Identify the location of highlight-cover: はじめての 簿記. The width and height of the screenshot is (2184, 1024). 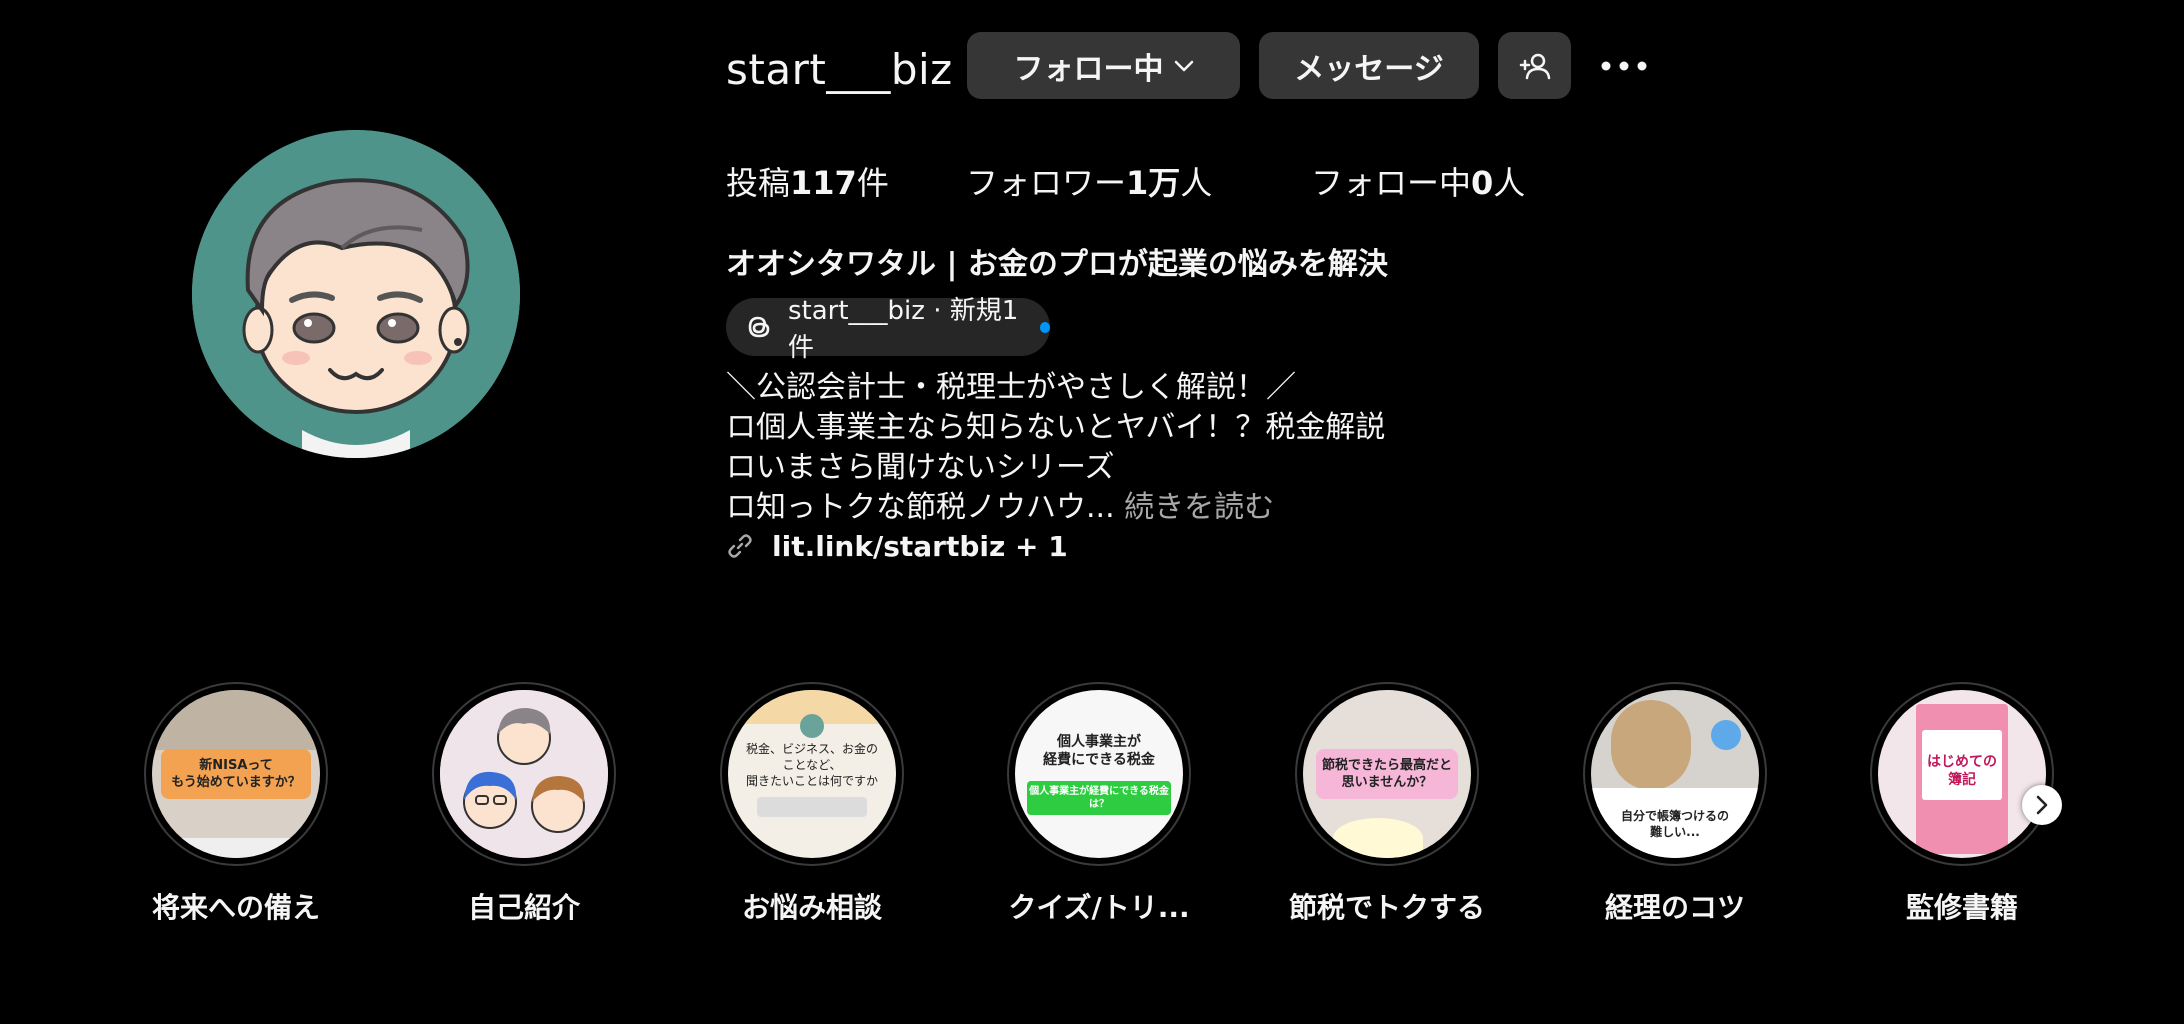
(1962, 774).